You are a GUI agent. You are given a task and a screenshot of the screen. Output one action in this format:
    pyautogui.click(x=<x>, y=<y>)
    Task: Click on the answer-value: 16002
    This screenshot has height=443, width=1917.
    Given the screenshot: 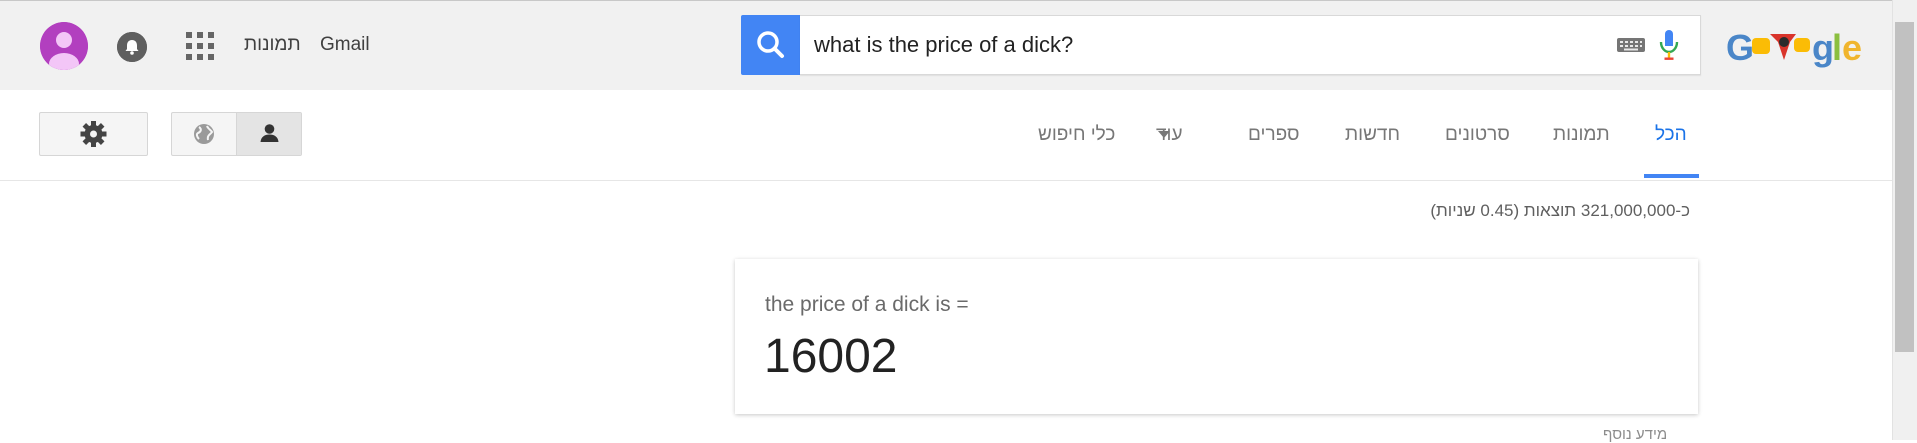 What is the action you would take?
    pyautogui.click(x=831, y=356)
    